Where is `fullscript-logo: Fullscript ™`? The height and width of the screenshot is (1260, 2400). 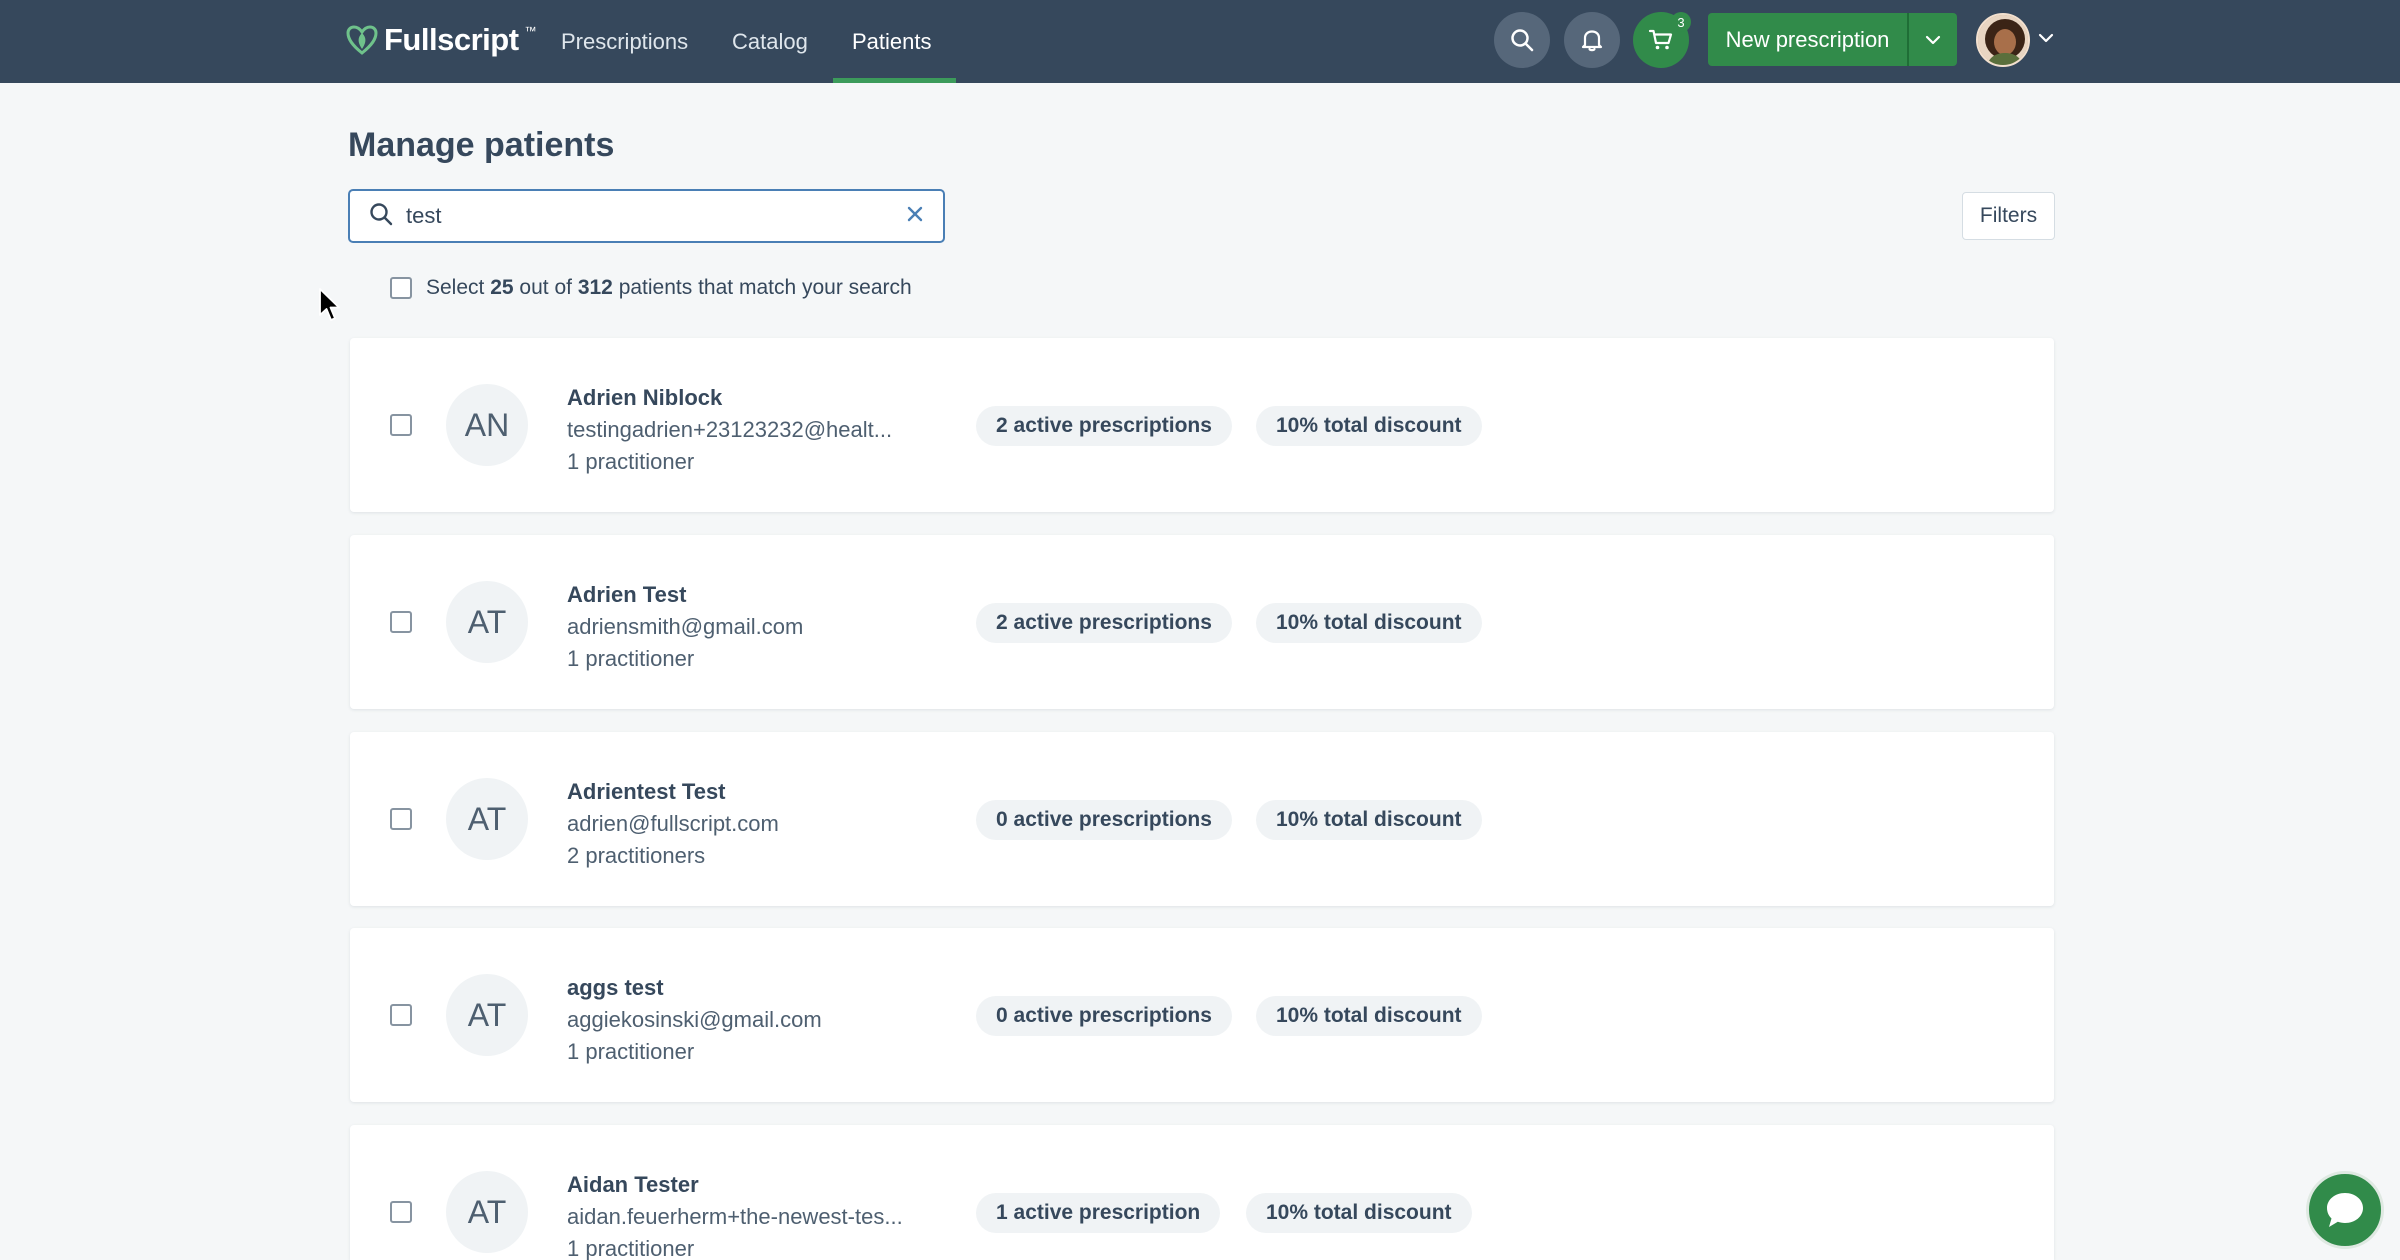
fullscript-logo: Fullscript ™ is located at coordinates (441, 40).